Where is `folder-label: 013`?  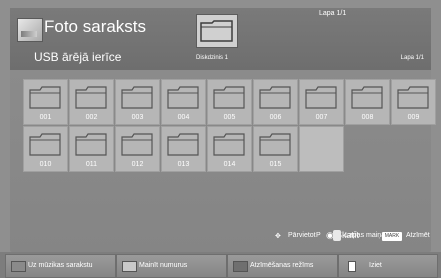 folder-label: 013 is located at coordinates (183, 164).